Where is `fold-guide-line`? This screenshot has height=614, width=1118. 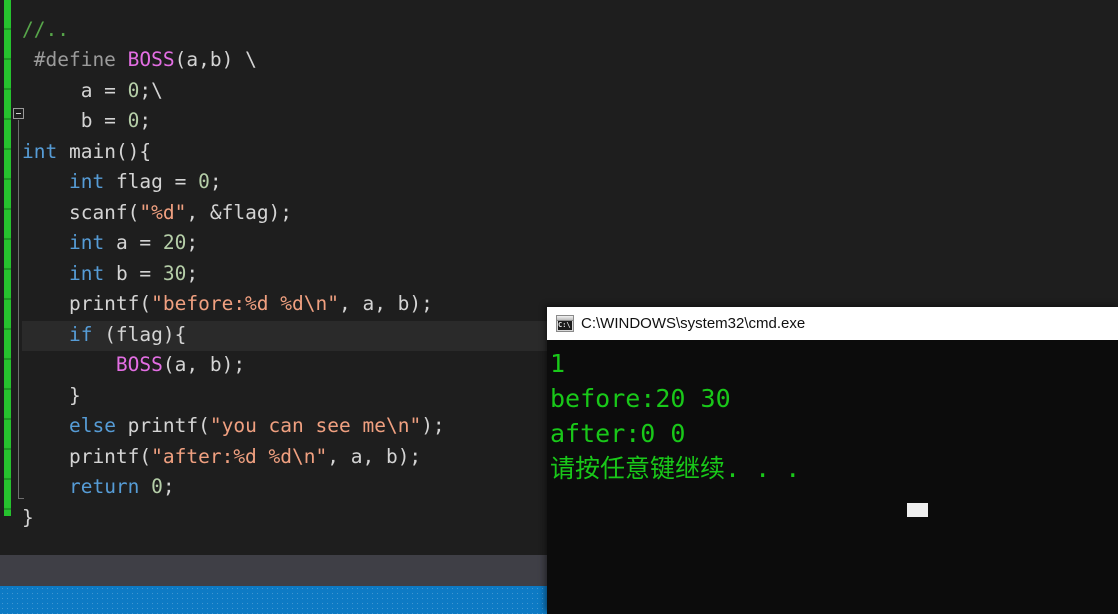
fold-guide-line is located at coordinates (21, 309).